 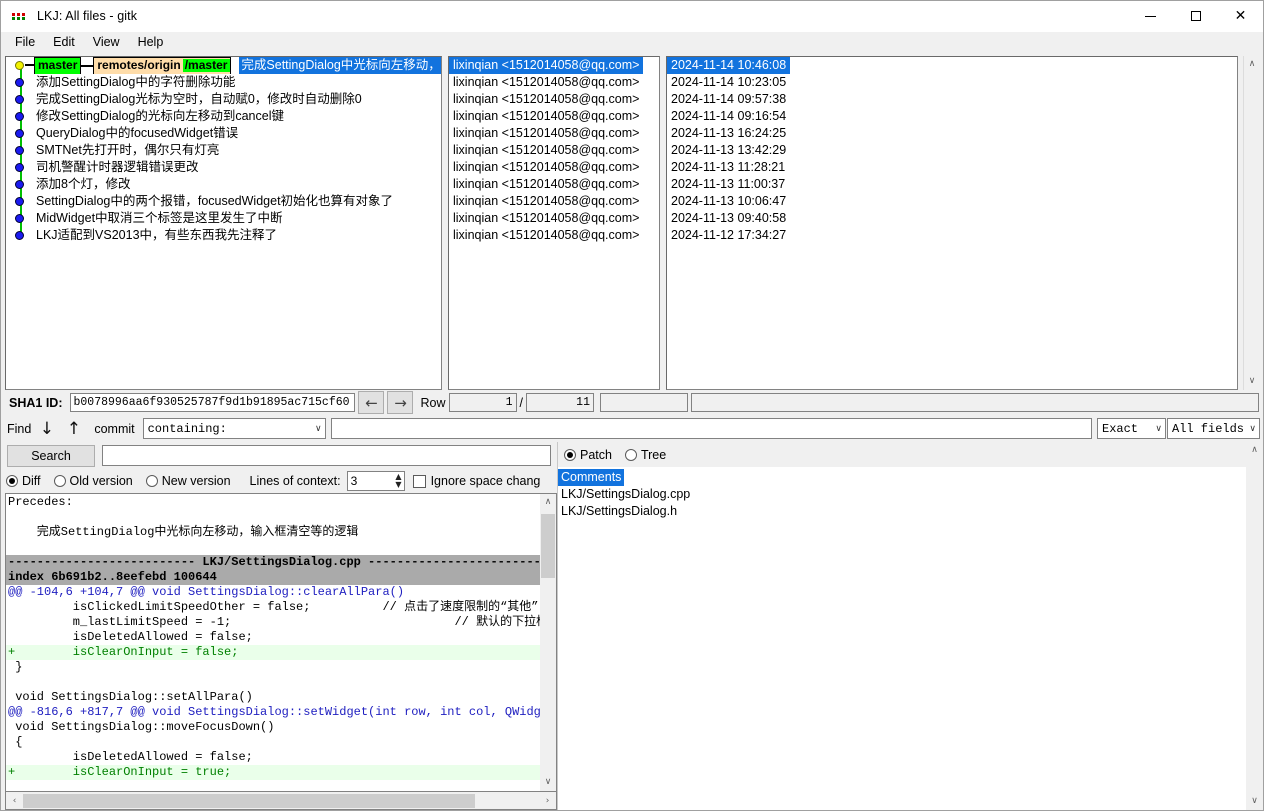 What do you see at coordinates (952, 167) in the screenshot?
I see `commit-date: 2024-11-13 11:28:21` at bounding box center [952, 167].